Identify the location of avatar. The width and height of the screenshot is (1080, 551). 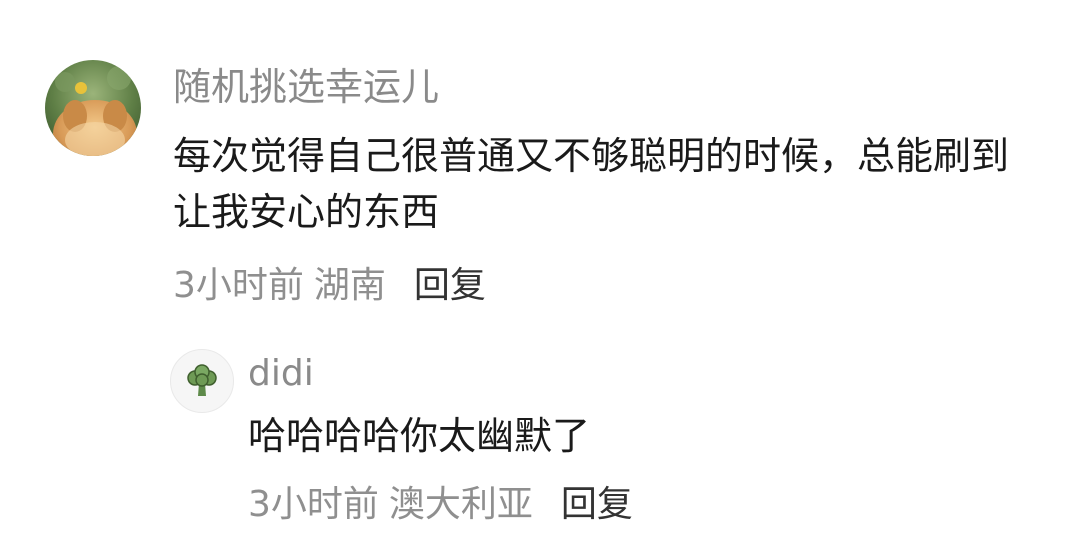
(93, 108).